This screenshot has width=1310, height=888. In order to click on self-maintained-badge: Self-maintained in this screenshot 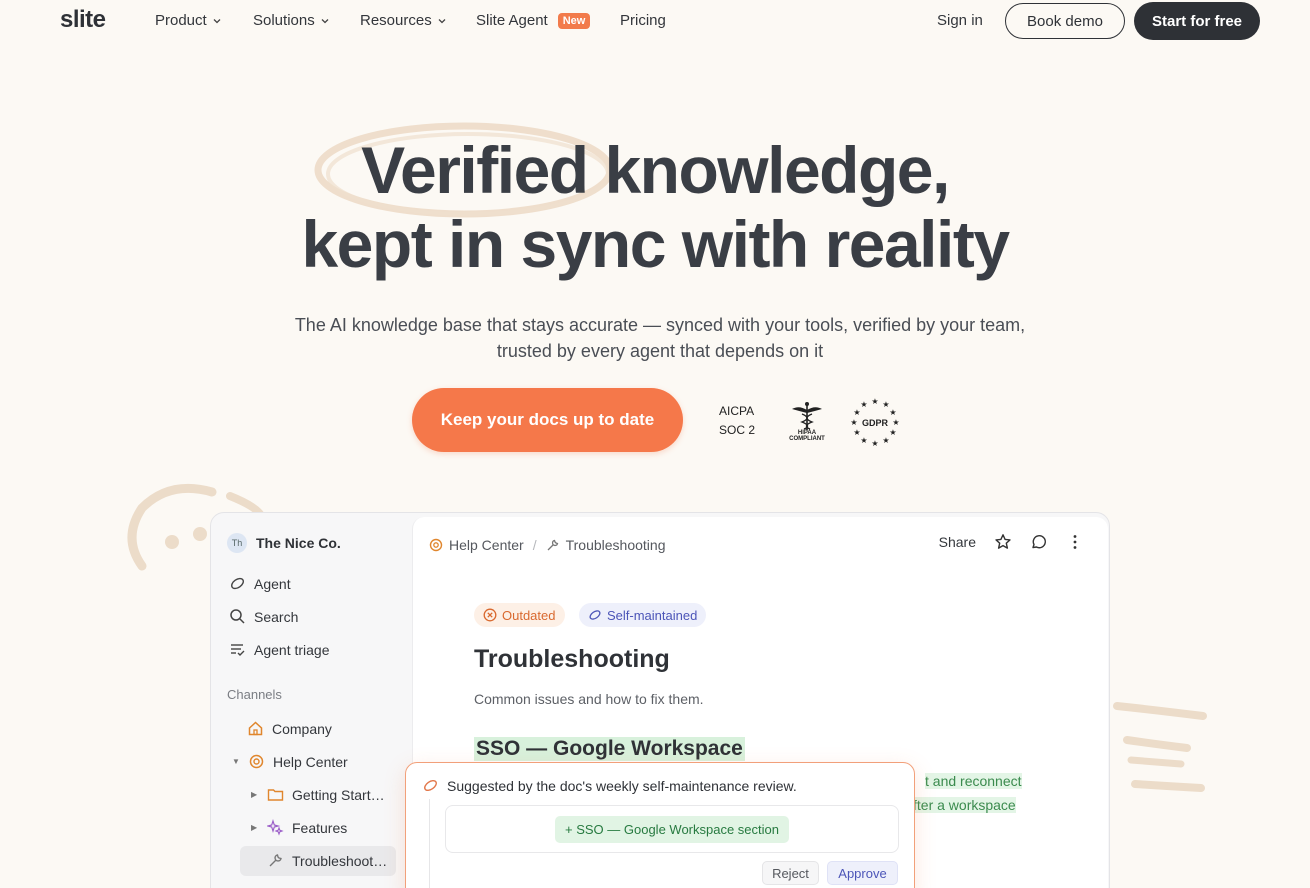, I will do `click(643, 615)`.